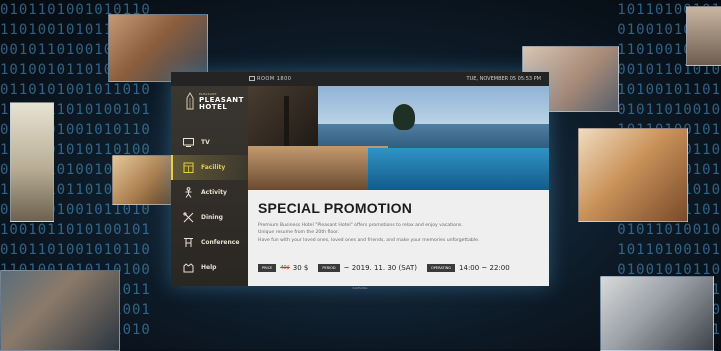  I want to click on menu-item-conference: Conference, so click(209, 242).